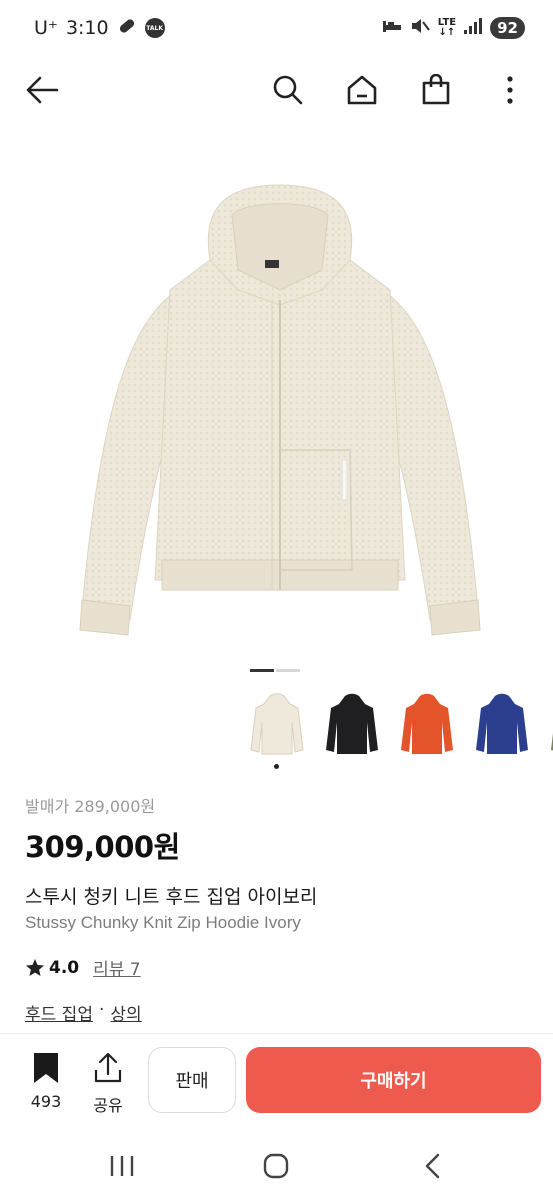 This screenshot has height=1200, width=553. Describe the element at coordinates (262, 670) in the screenshot. I see `pager-segment-active` at that location.